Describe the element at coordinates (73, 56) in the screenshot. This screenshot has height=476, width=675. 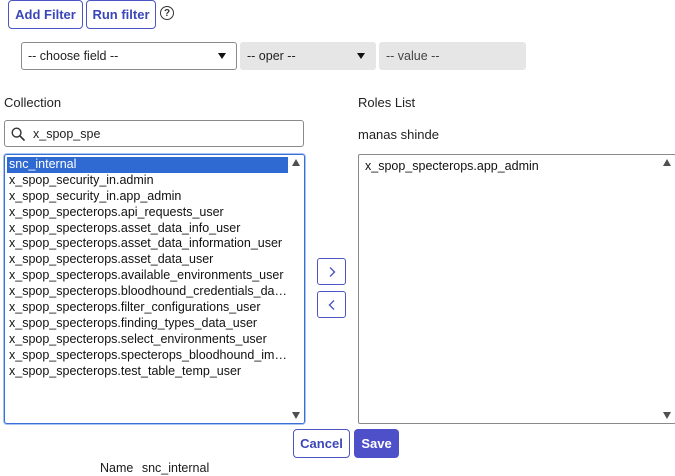
I see `choose-field-value: -- choose field --` at that location.